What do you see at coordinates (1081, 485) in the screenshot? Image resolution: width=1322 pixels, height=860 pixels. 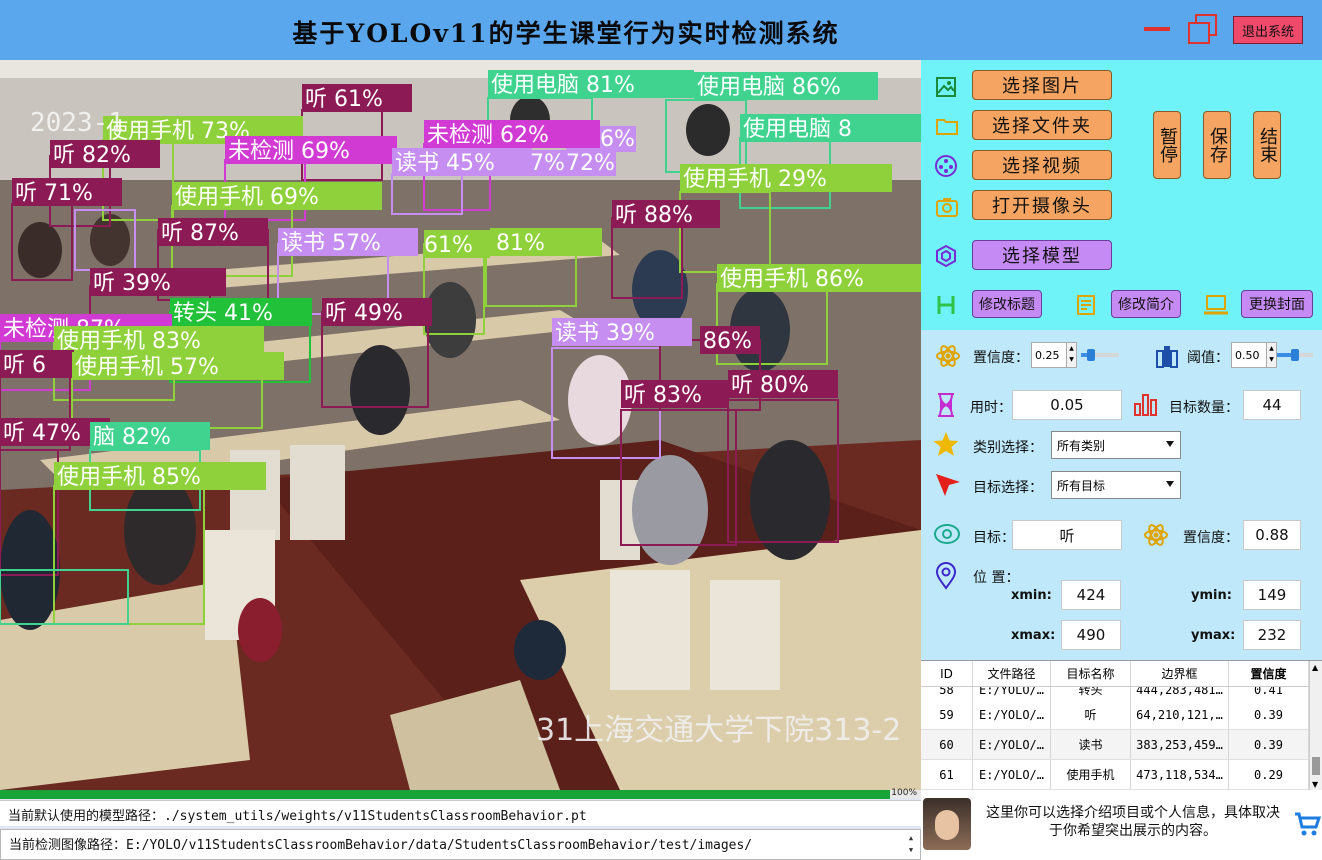 I see `target-select-value: 所有目标` at bounding box center [1081, 485].